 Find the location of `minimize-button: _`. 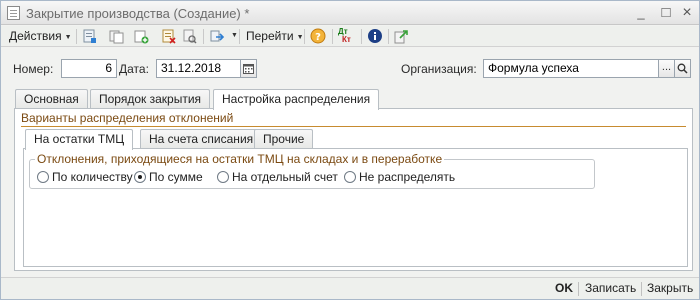

minimize-button: _ is located at coordinates (641, 13).